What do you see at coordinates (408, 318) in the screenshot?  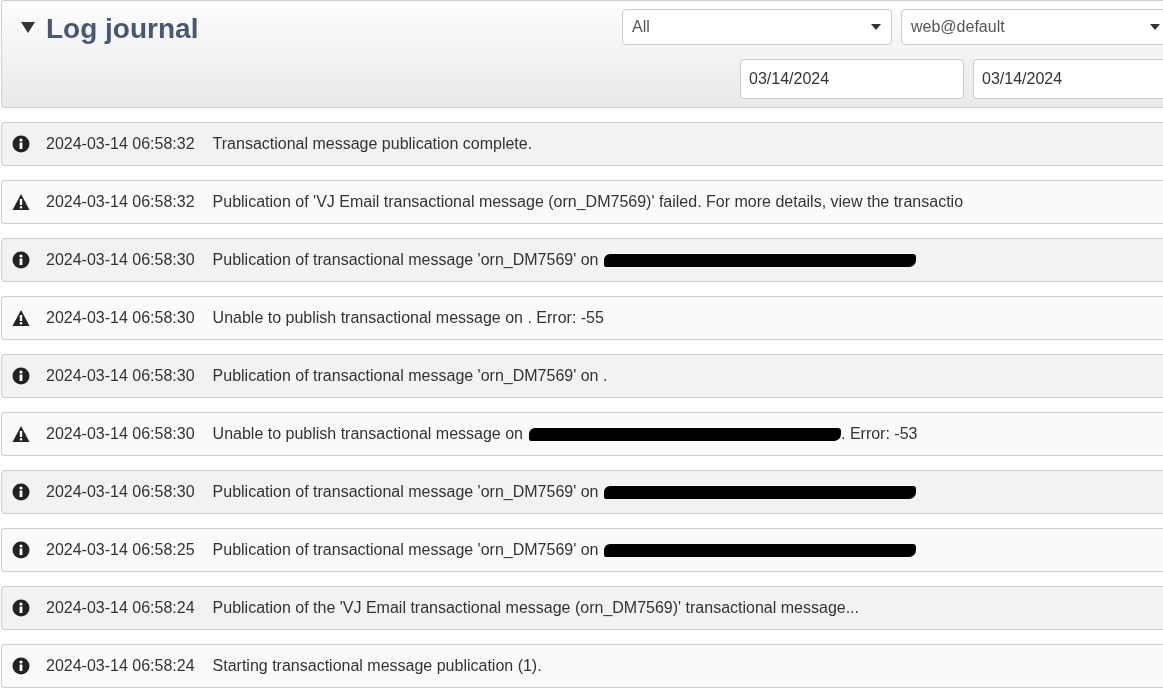 I see `log-message: Unable to publish transactional message on . Error: -55` at bounding box center [408, 318].